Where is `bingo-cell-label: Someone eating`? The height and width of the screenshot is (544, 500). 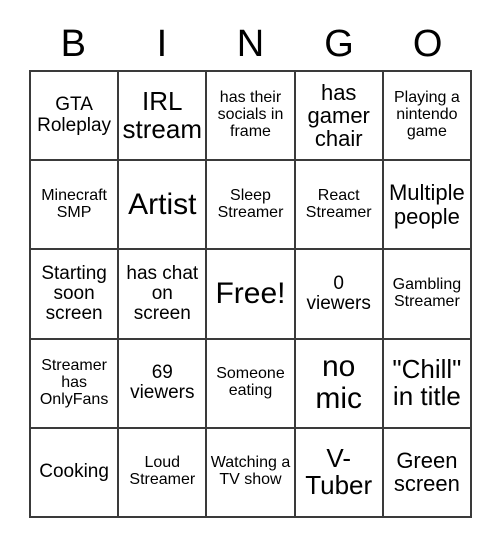 bingo-cell-label: Someone eating is located at coordinates (250, 382).